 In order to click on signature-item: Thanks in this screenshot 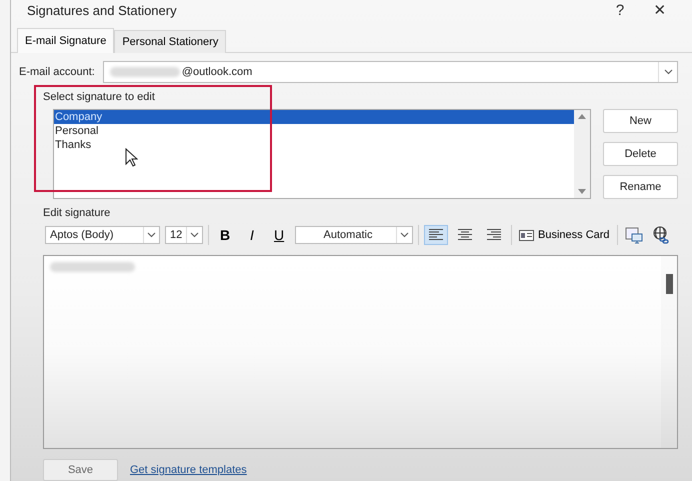, I will do `click(314, 145)`.